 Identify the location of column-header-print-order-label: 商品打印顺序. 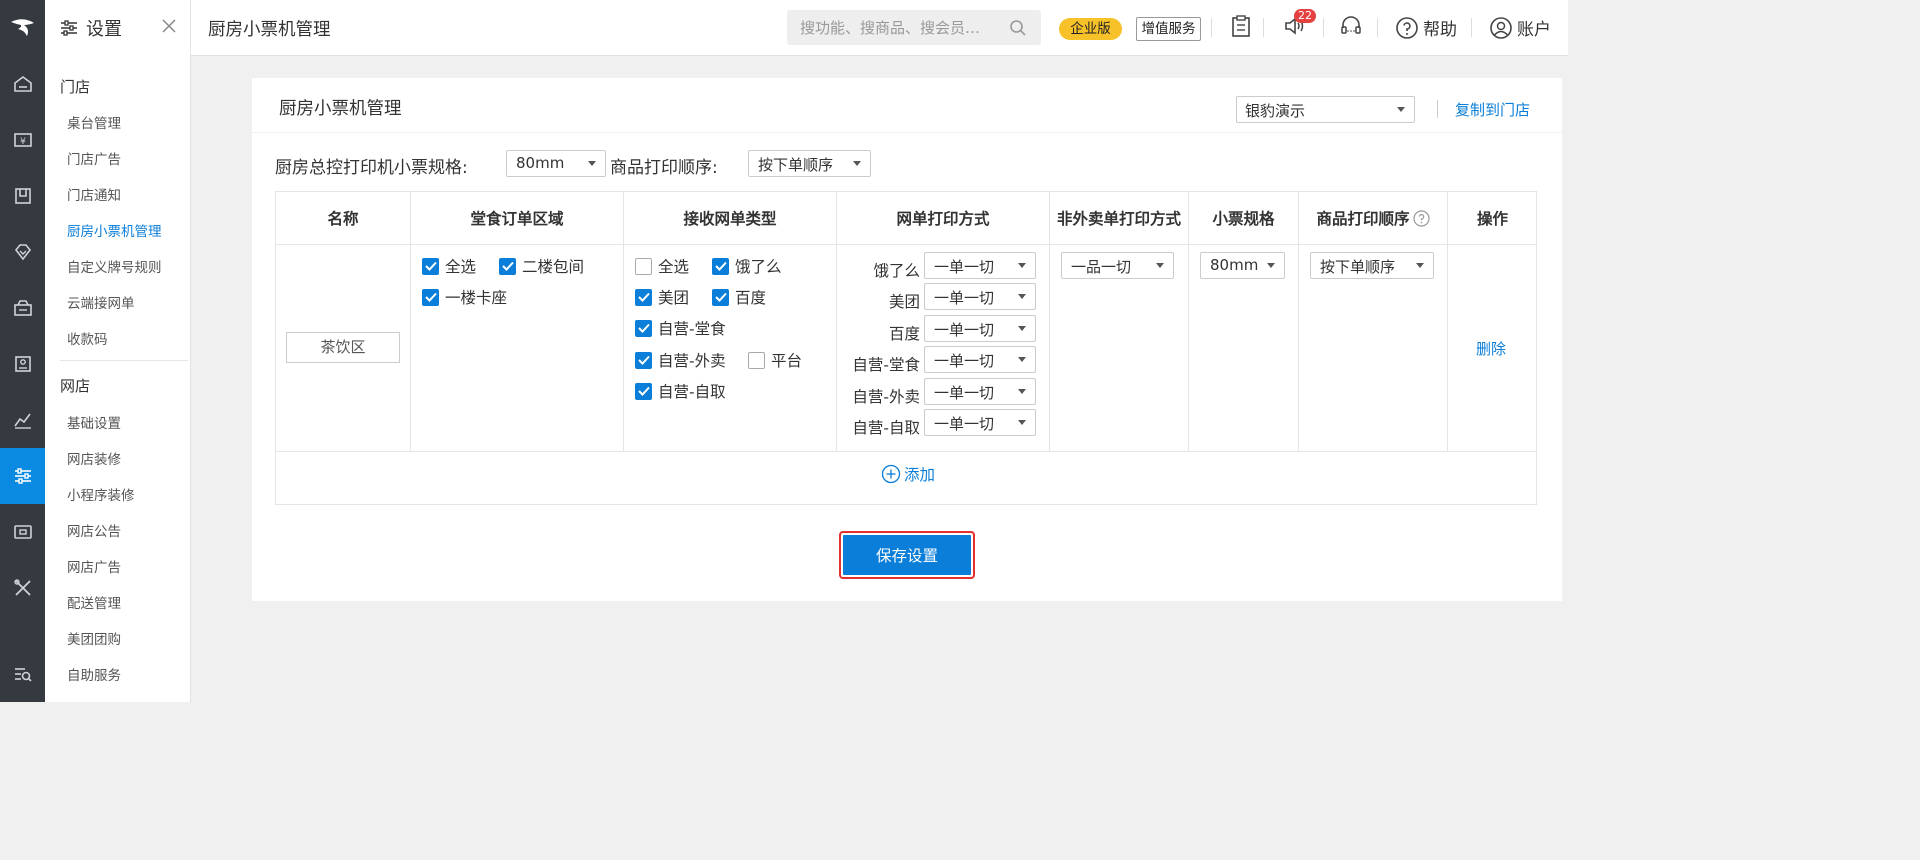
(1363, 219).